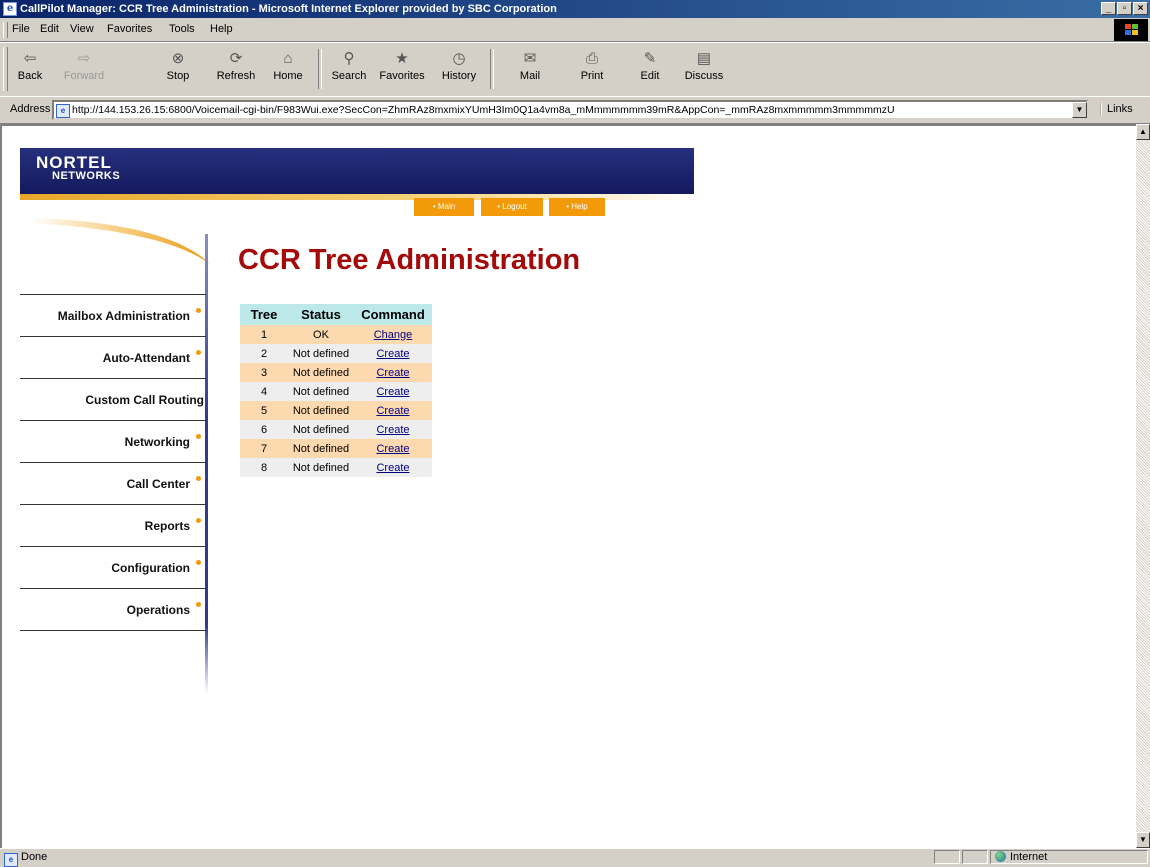  I want to click on tree-number: 3, so click(264, 372).